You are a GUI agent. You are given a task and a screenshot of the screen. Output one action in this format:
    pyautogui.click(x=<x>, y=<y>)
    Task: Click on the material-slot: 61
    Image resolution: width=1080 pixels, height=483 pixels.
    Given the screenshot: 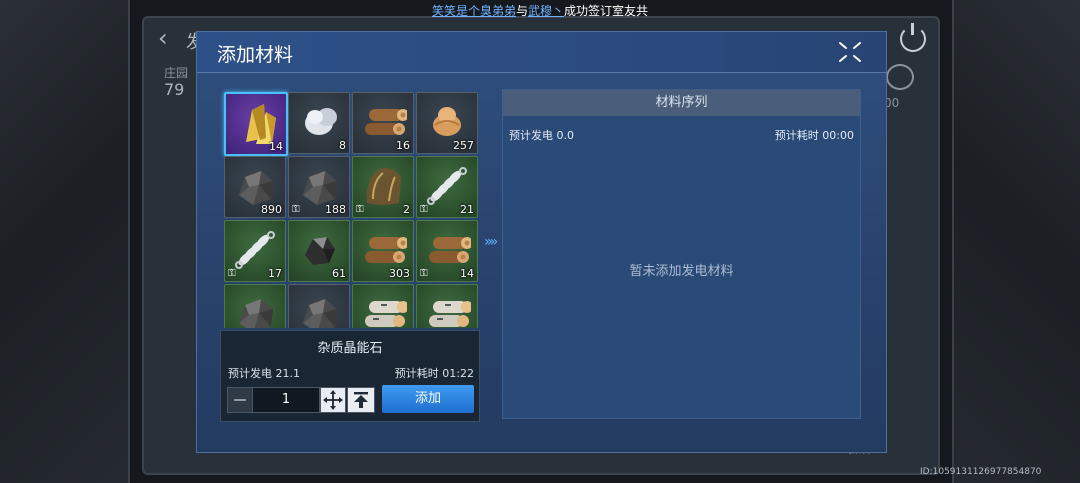 What is the action you would take?
    pyautogui.click(x=319, y=251)
    